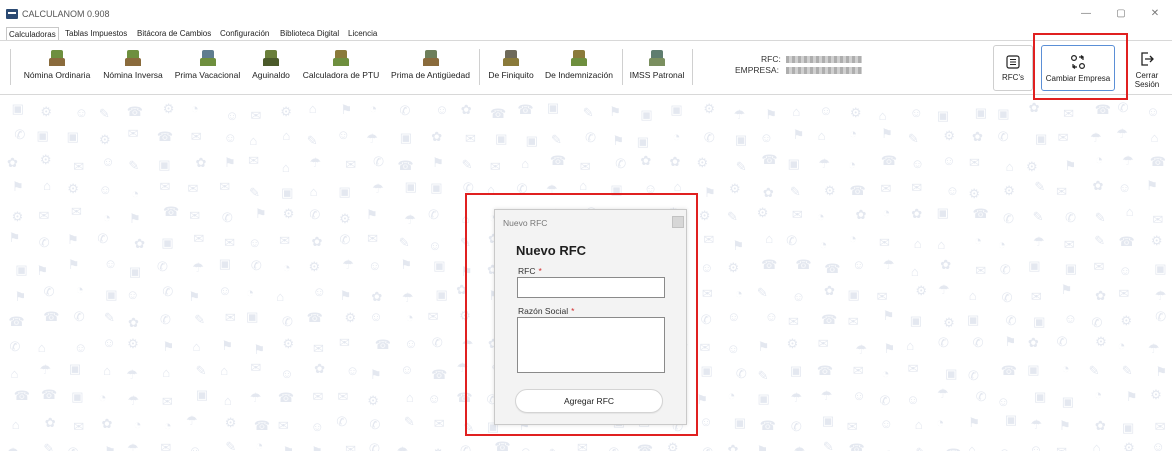 The height and width of the screenshot is (451, 1172). What do you see at coordinates (244, 33) in the screenshot?
I see `menu-configuracion: Configuración` at bounding box center [244, 33].